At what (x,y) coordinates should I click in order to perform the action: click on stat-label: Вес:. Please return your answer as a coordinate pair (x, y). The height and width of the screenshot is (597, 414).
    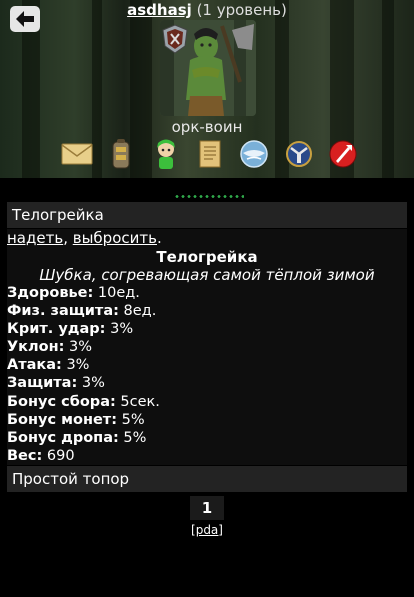
    Looking at the image, I should click on (25, 455).